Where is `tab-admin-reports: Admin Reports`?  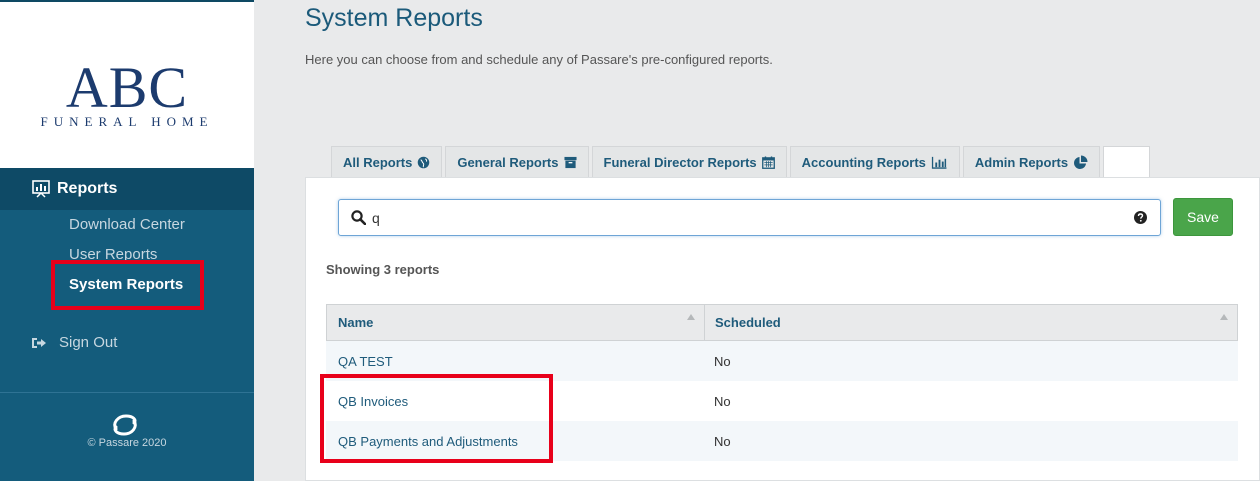
tab-admin-reports: Admin Reports is located at coordinates (1031, 162).